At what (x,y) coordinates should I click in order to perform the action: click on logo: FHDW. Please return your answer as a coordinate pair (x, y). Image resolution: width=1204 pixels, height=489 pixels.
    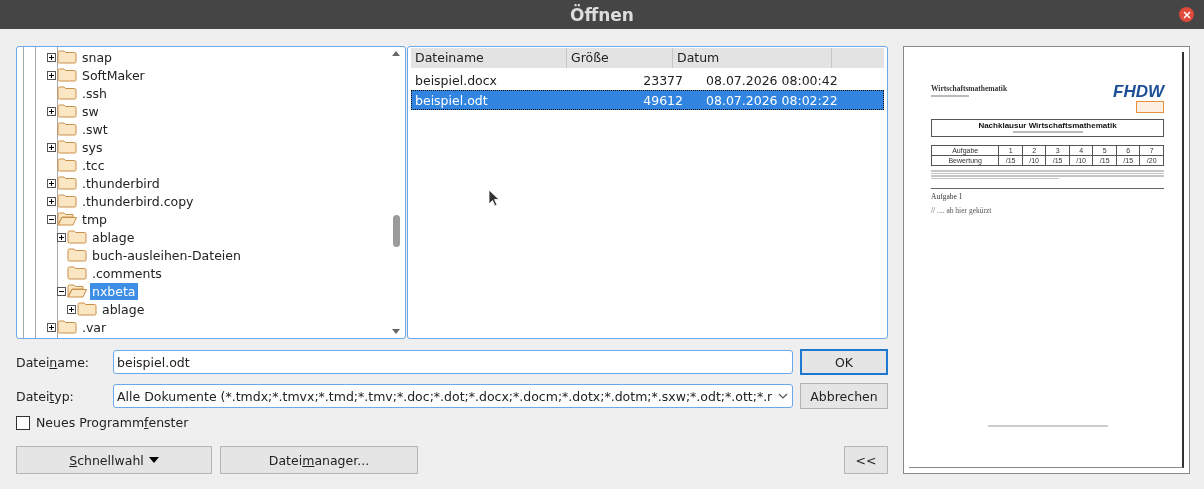
    Looking at the image, I should click on (1138, 92).